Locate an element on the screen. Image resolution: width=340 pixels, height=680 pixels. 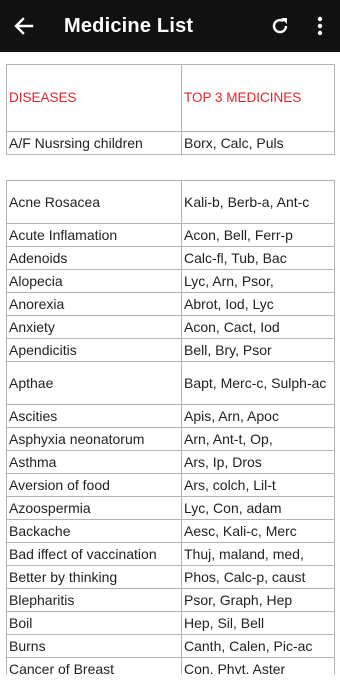
medicines-cell: Ars, Ip, Dros is located at coordinates (258, 462).